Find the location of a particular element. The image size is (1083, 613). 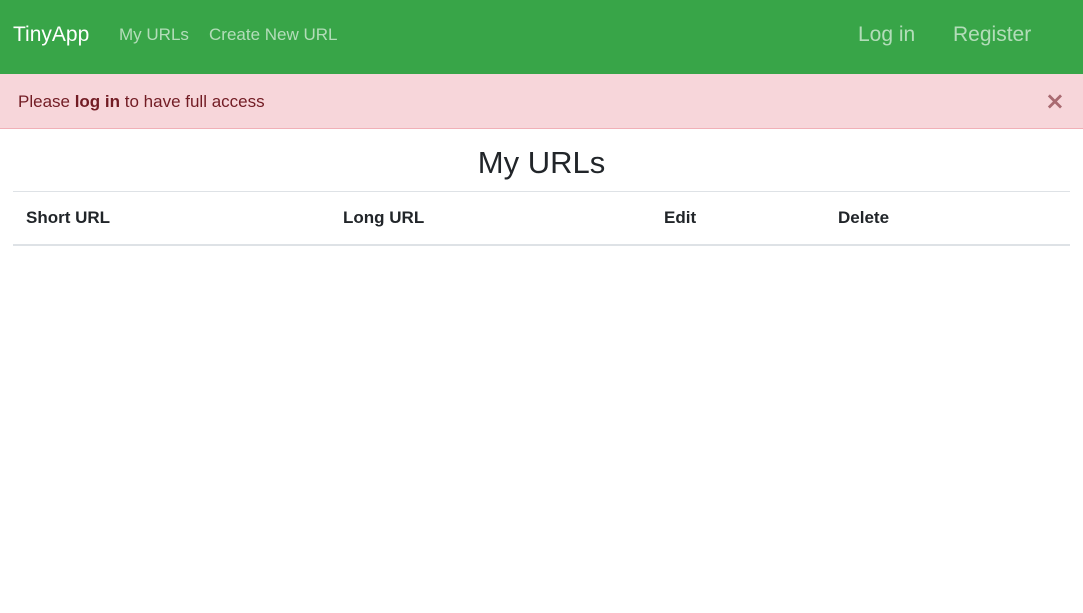

page-title: My URLs is located at coordinates (541, 162).